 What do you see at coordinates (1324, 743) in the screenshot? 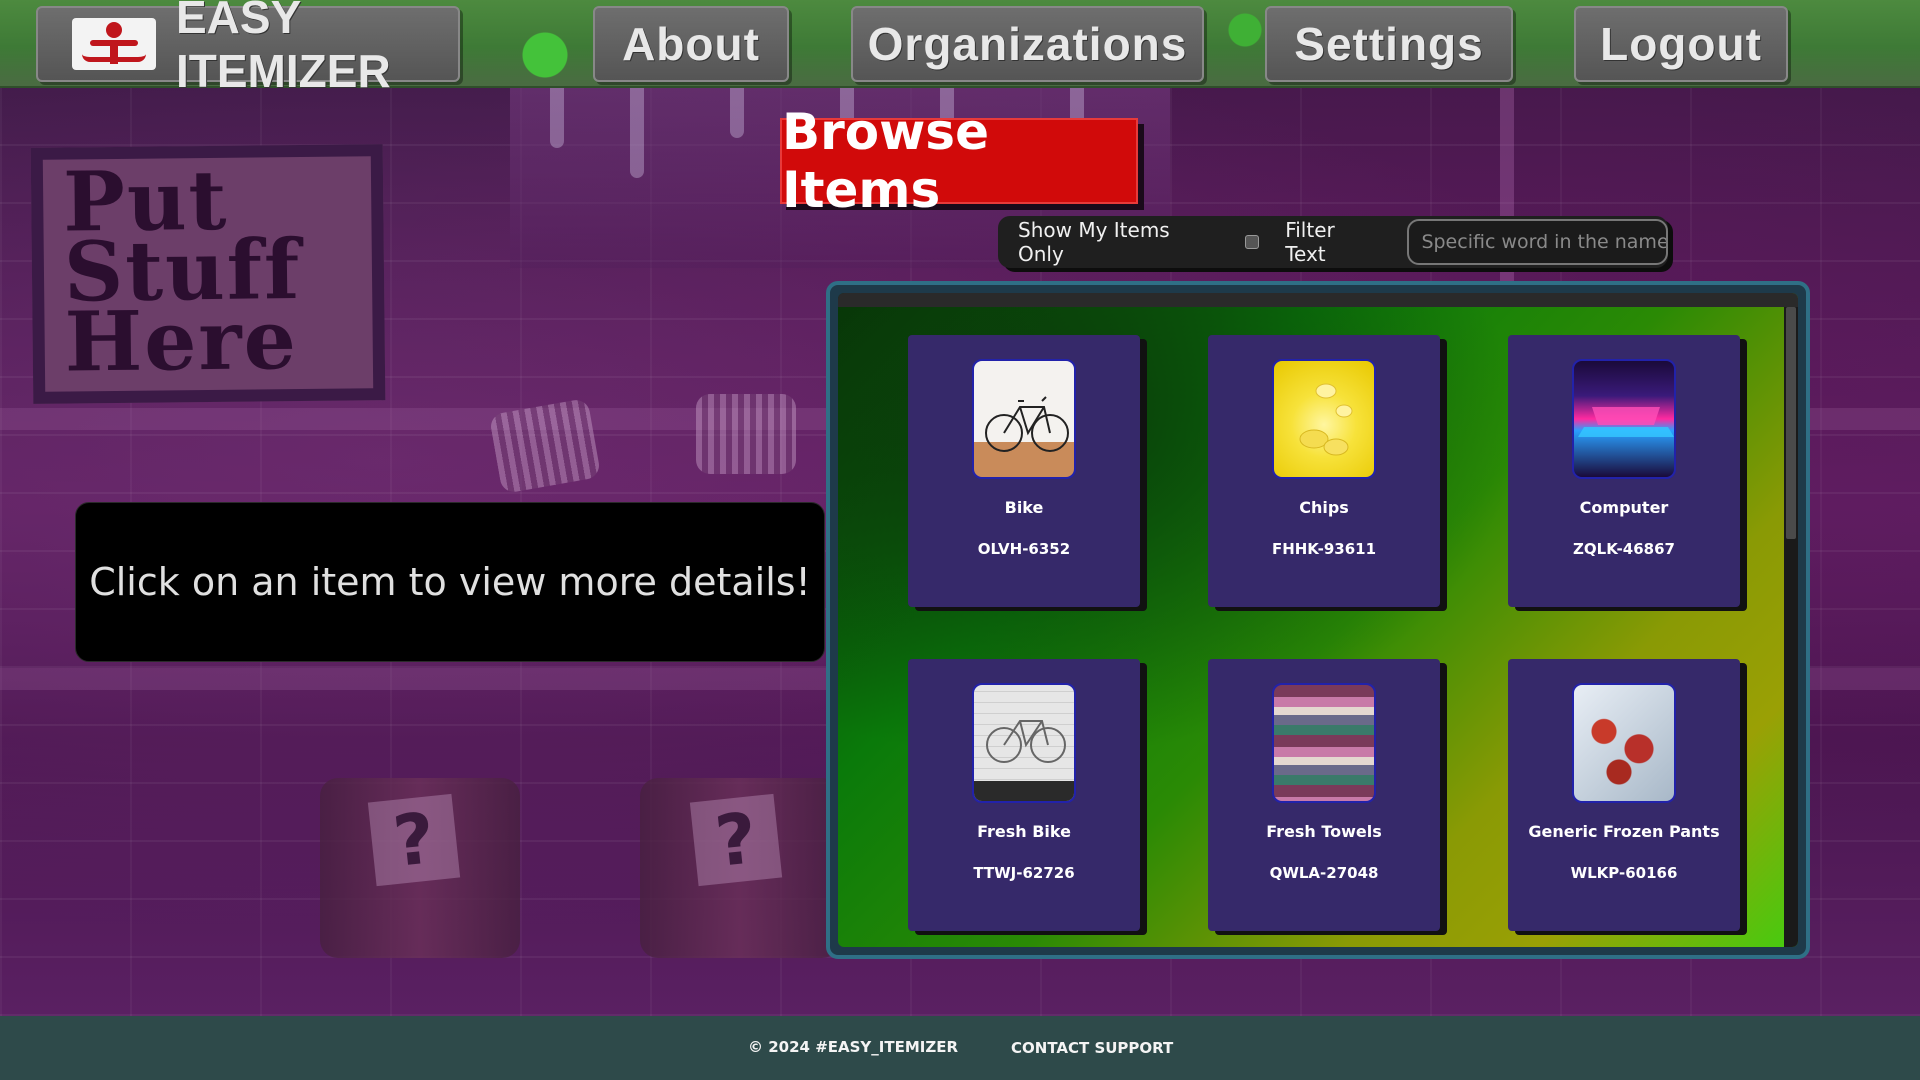
I see `towels-thumbnail` at bounding box center [1324, 743].